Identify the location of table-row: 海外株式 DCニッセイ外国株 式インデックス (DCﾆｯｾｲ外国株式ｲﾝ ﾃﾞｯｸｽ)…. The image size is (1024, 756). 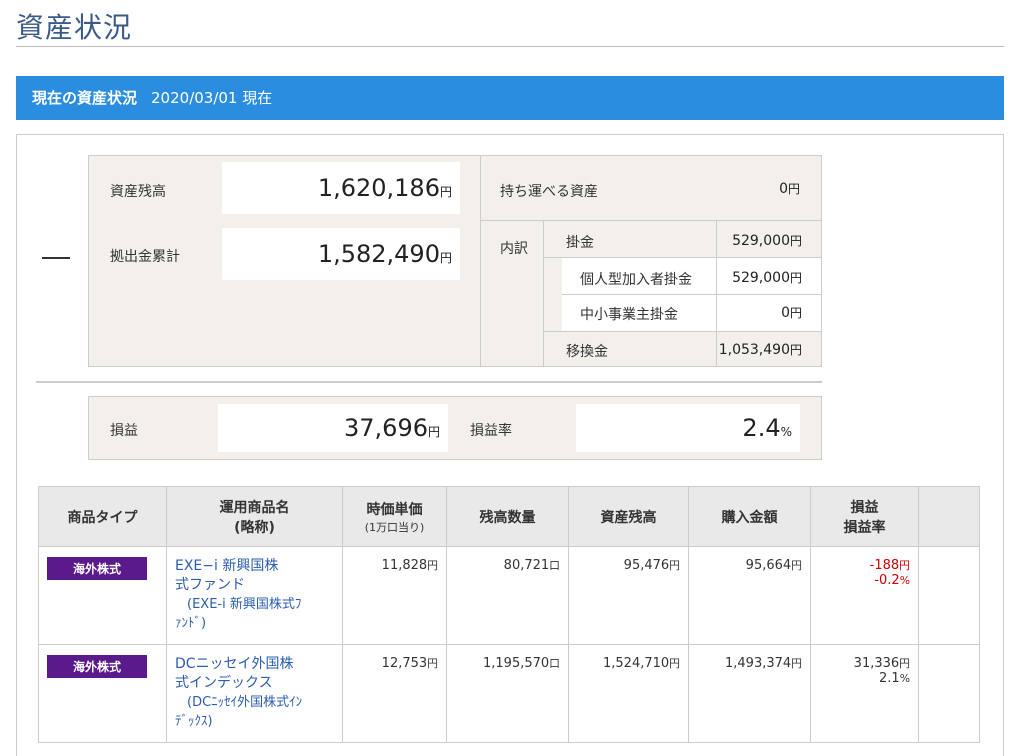
(509, 693).